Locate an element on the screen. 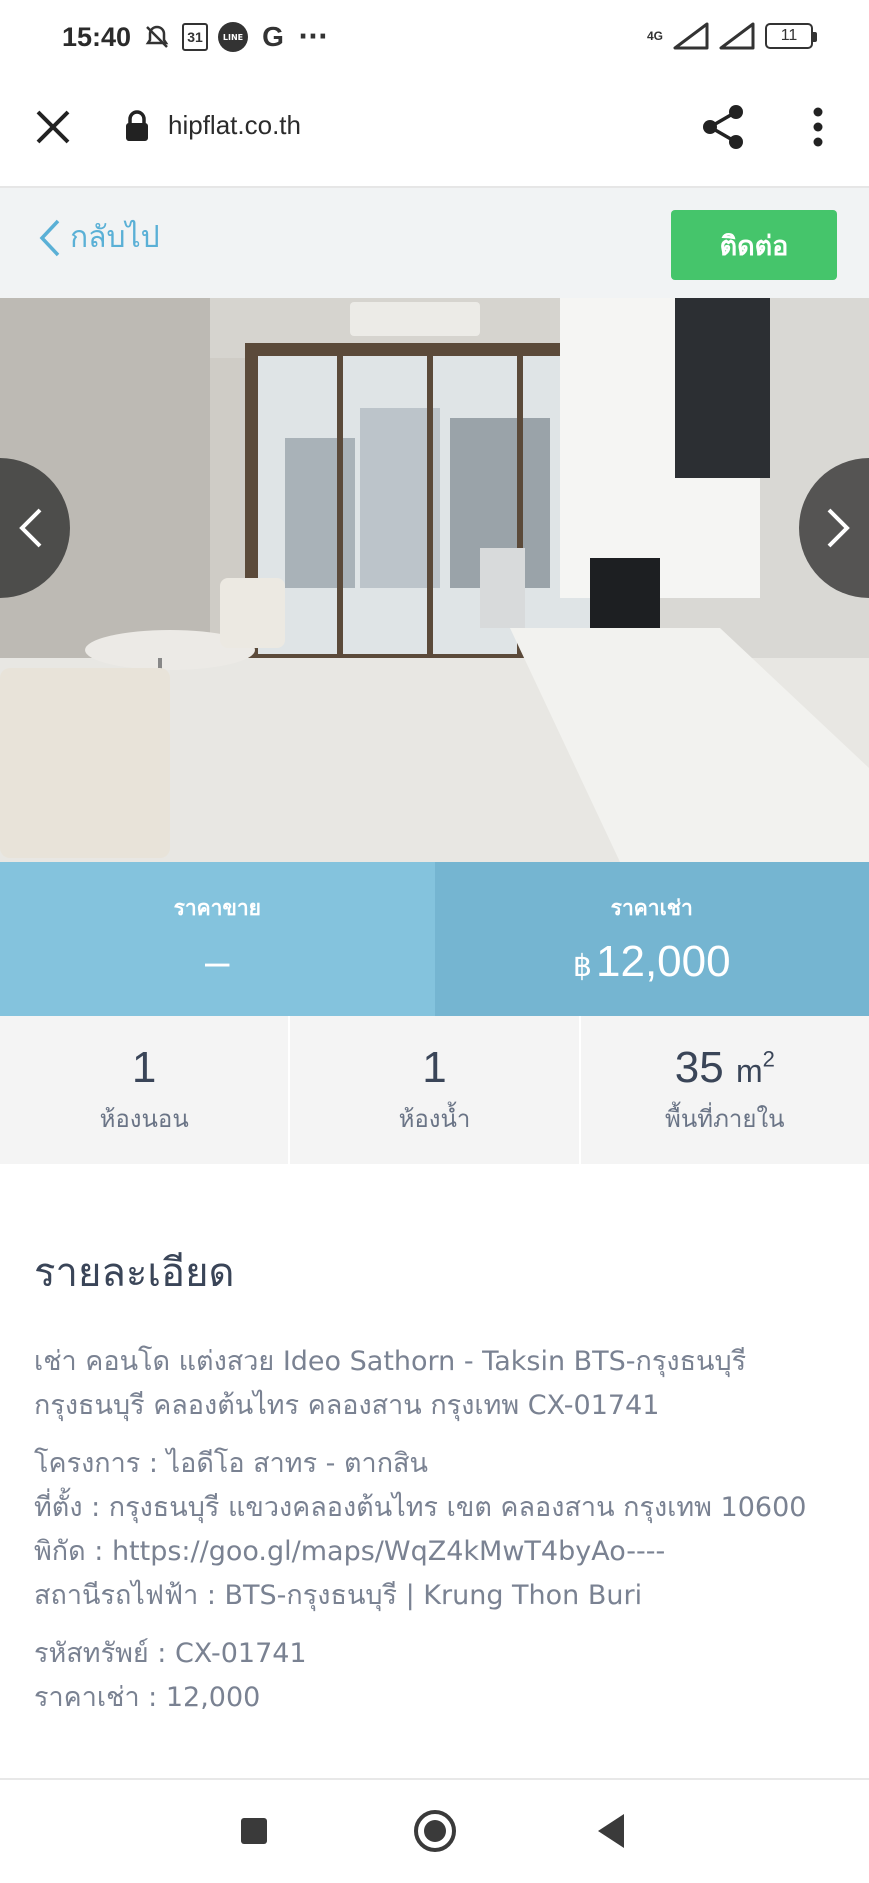 This screenshot has width=869, height=1883. stat-bathrooms: 1 ห้องน้ำ is located at coordinates (435, 1090).